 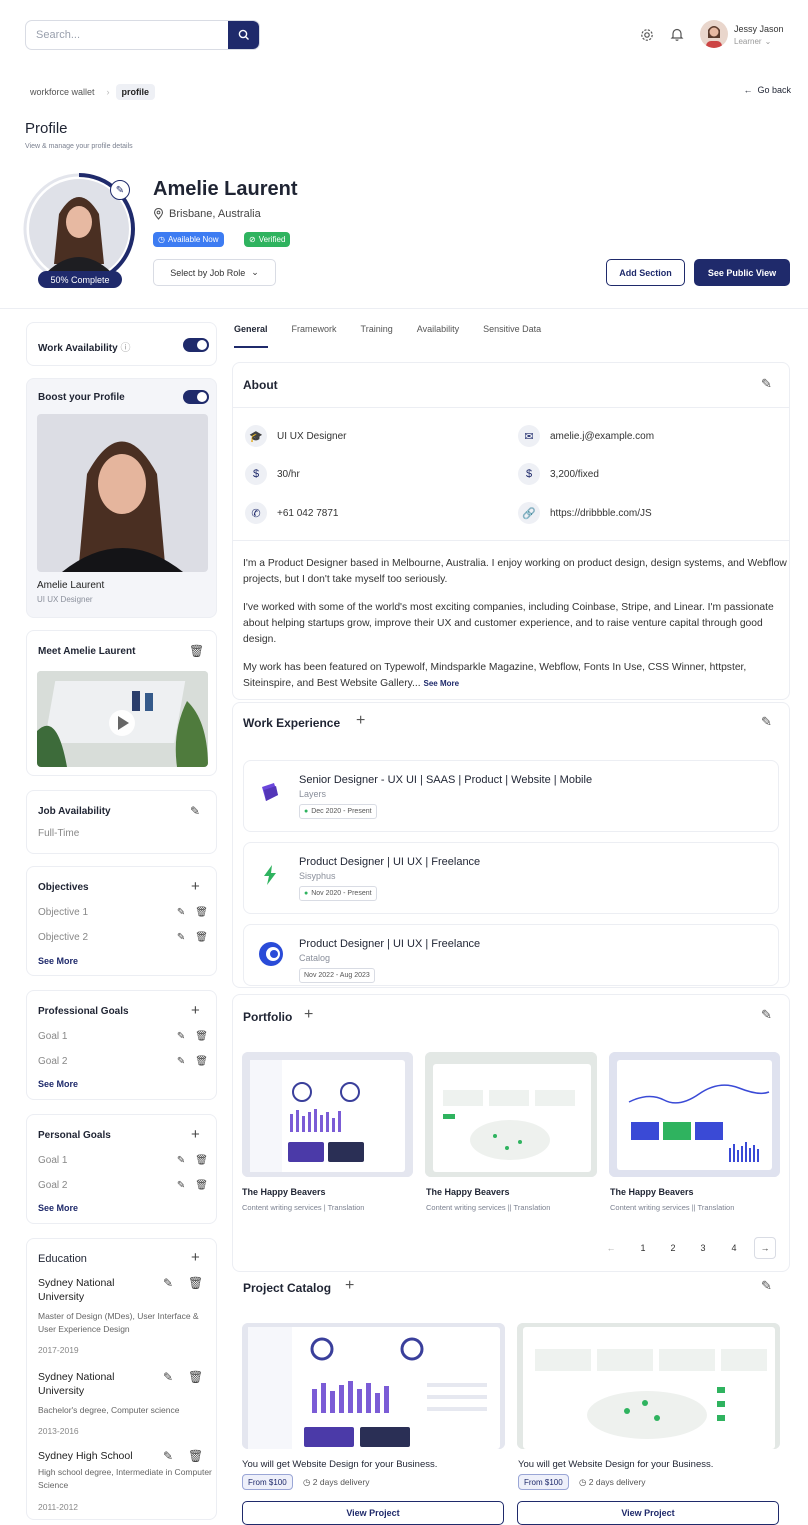 What do you see at coordinates (126, 35) in the screenshot?
I see `search-input` at bounding box center [126, 35].